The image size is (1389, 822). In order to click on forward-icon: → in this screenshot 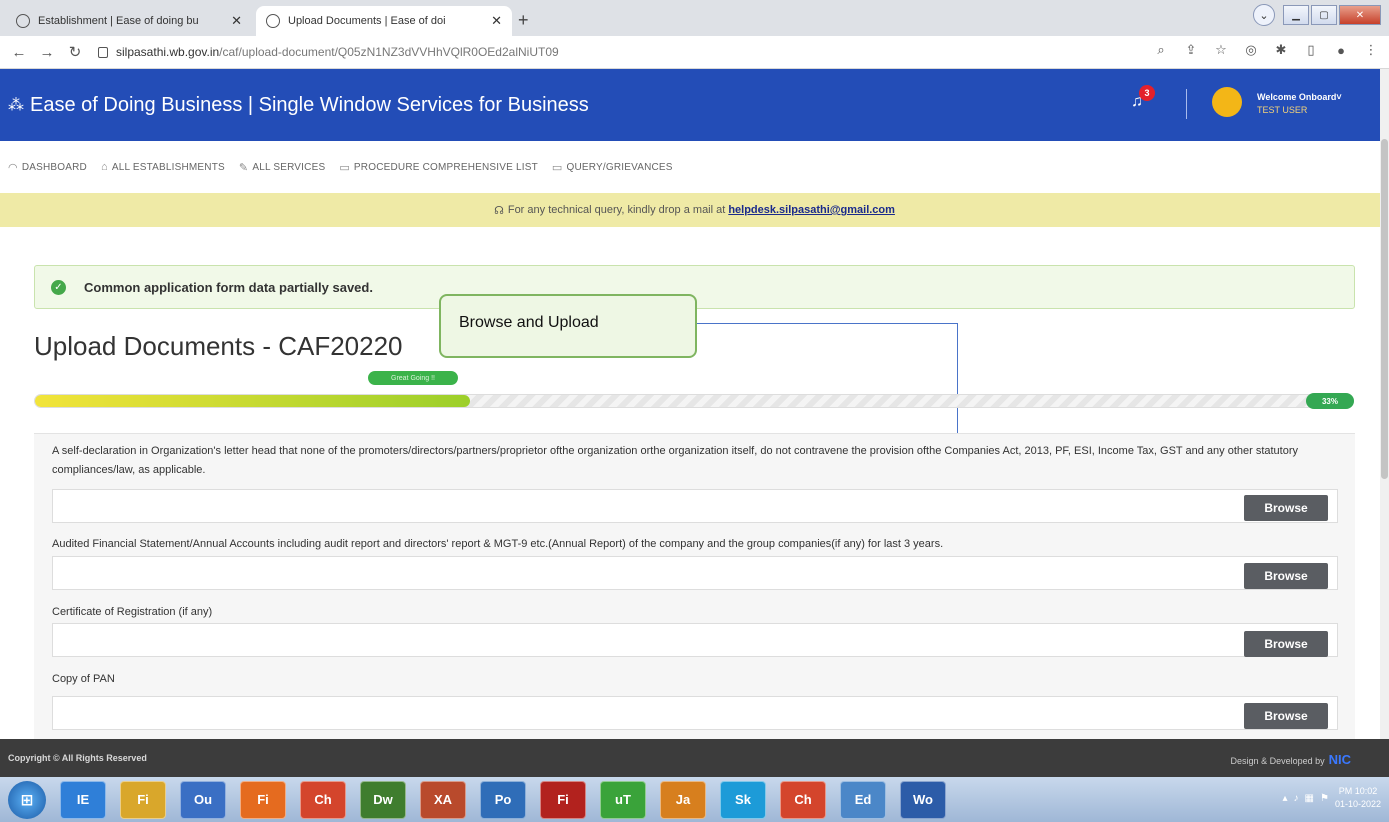, I will do `click(47, 52)`.